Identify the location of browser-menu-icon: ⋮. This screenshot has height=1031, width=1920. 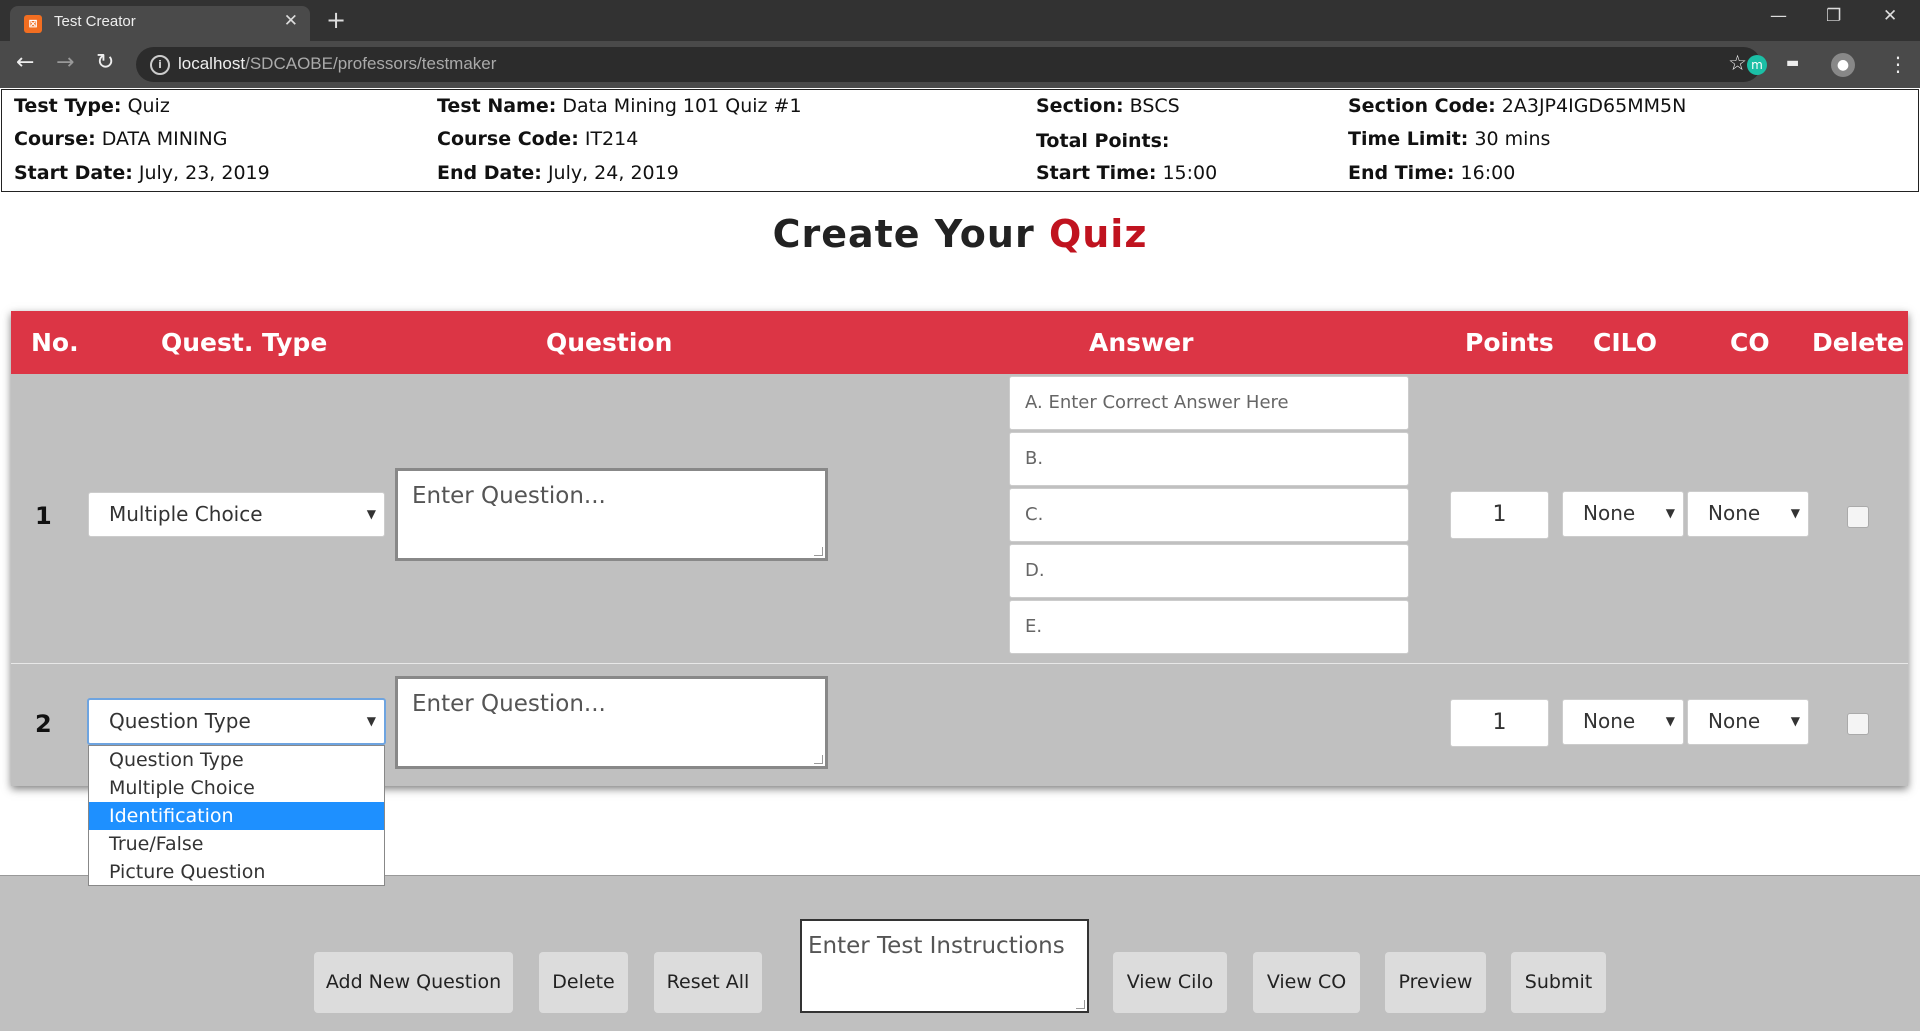
(1898, 64).